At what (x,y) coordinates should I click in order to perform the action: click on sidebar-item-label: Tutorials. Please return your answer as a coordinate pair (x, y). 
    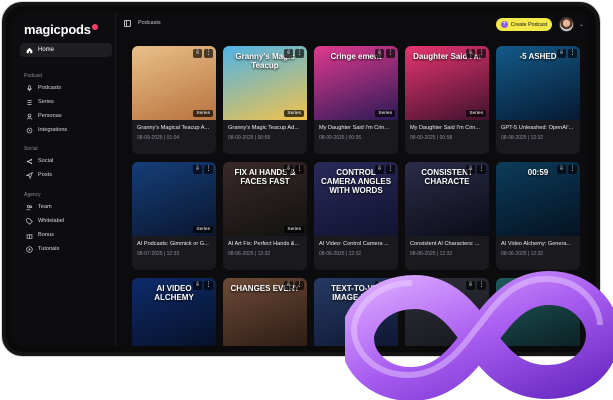
    Looking at the image, I should click on (49, 249).